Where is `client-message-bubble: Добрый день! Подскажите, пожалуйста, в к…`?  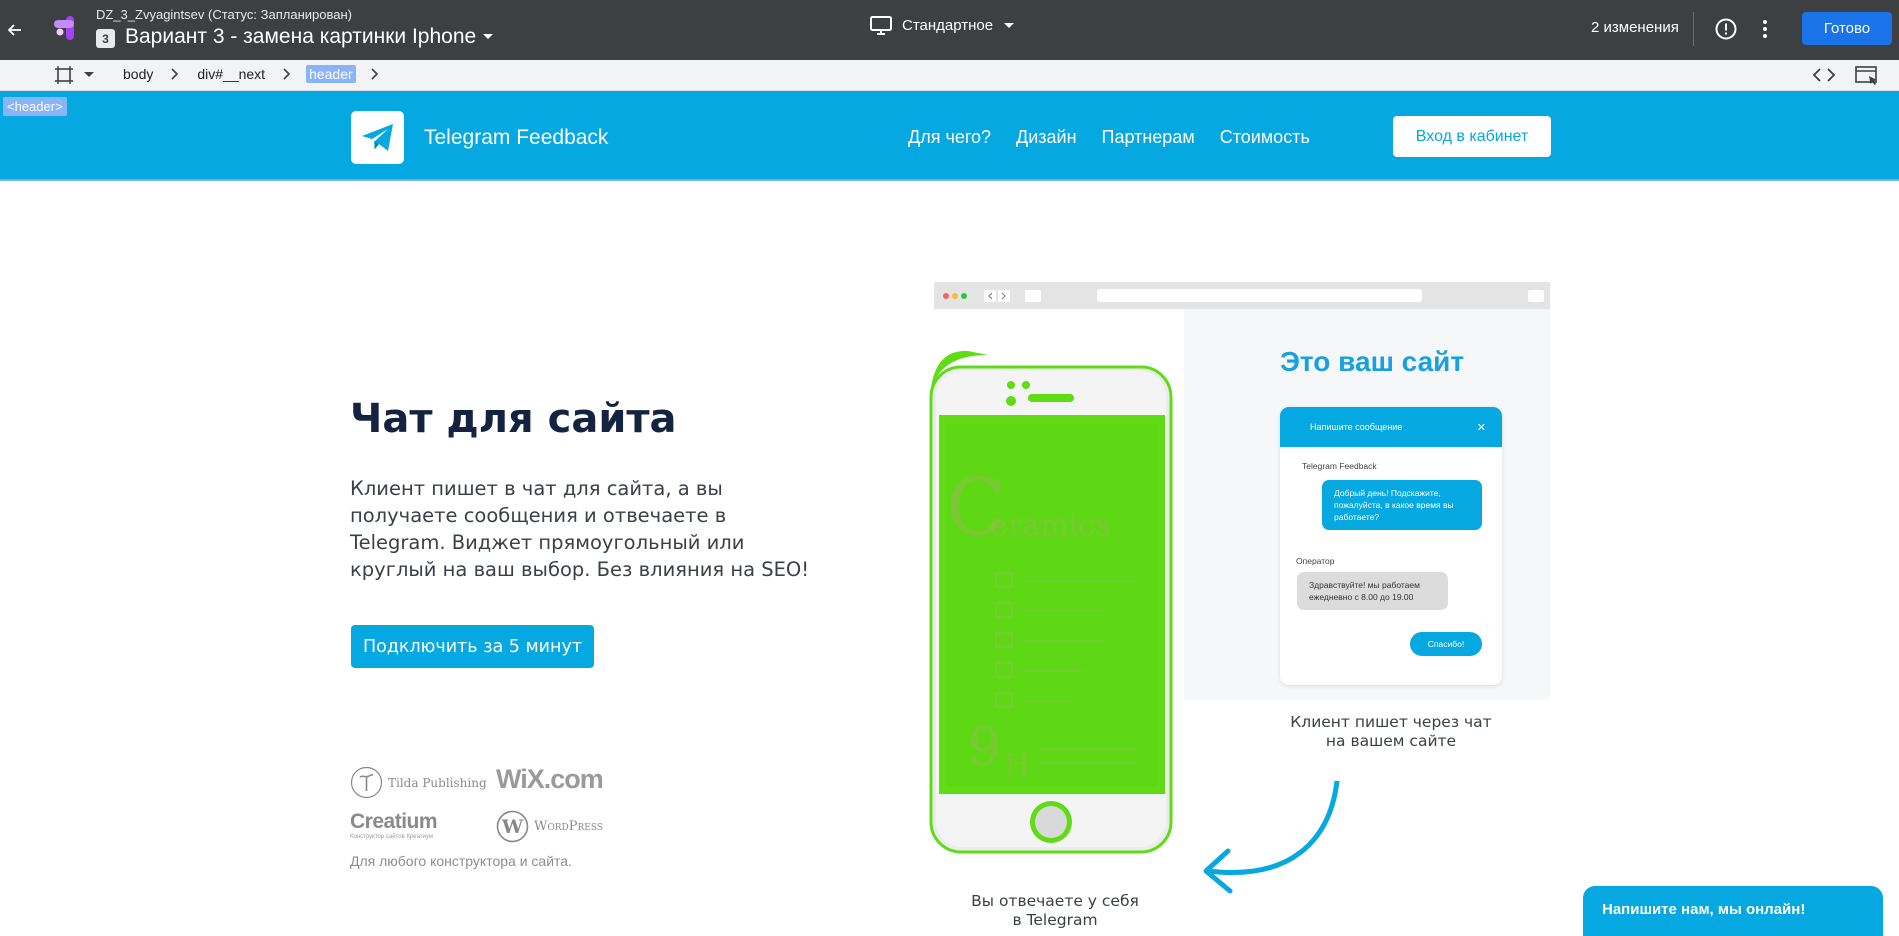
client-message-bubble: Добрый день! Подскажите, пожалуйста, в к… is located at coordinates (1402, 505).